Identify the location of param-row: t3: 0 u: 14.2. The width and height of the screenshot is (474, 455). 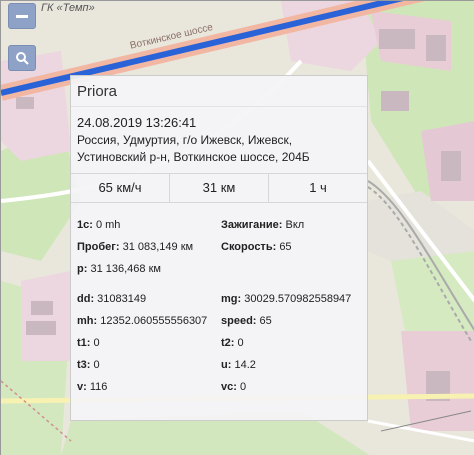
(221, 370).